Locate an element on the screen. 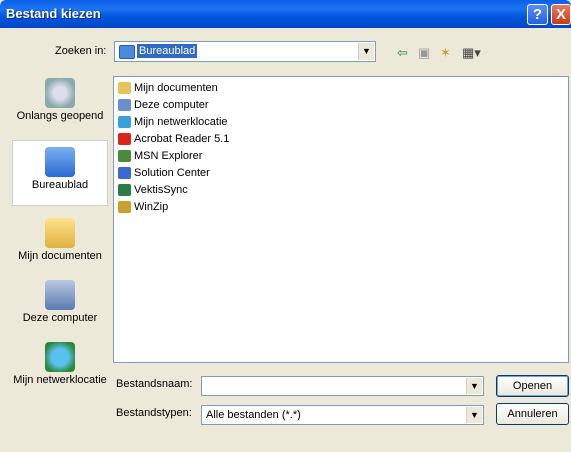 The image size is (571, 452). help-button: ? is located at coordinates (537, 14).